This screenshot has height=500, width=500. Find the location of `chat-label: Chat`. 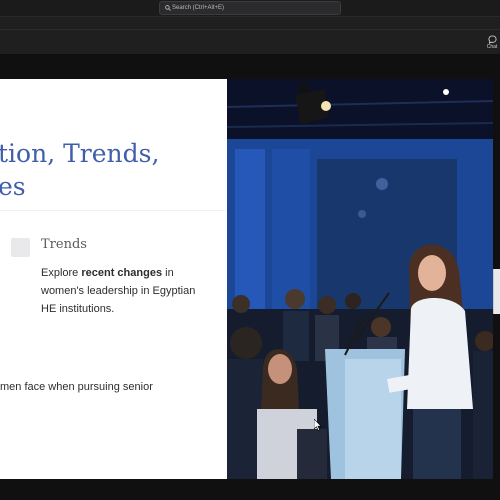

chat-label: Chat is located at coordinates (492, 47).